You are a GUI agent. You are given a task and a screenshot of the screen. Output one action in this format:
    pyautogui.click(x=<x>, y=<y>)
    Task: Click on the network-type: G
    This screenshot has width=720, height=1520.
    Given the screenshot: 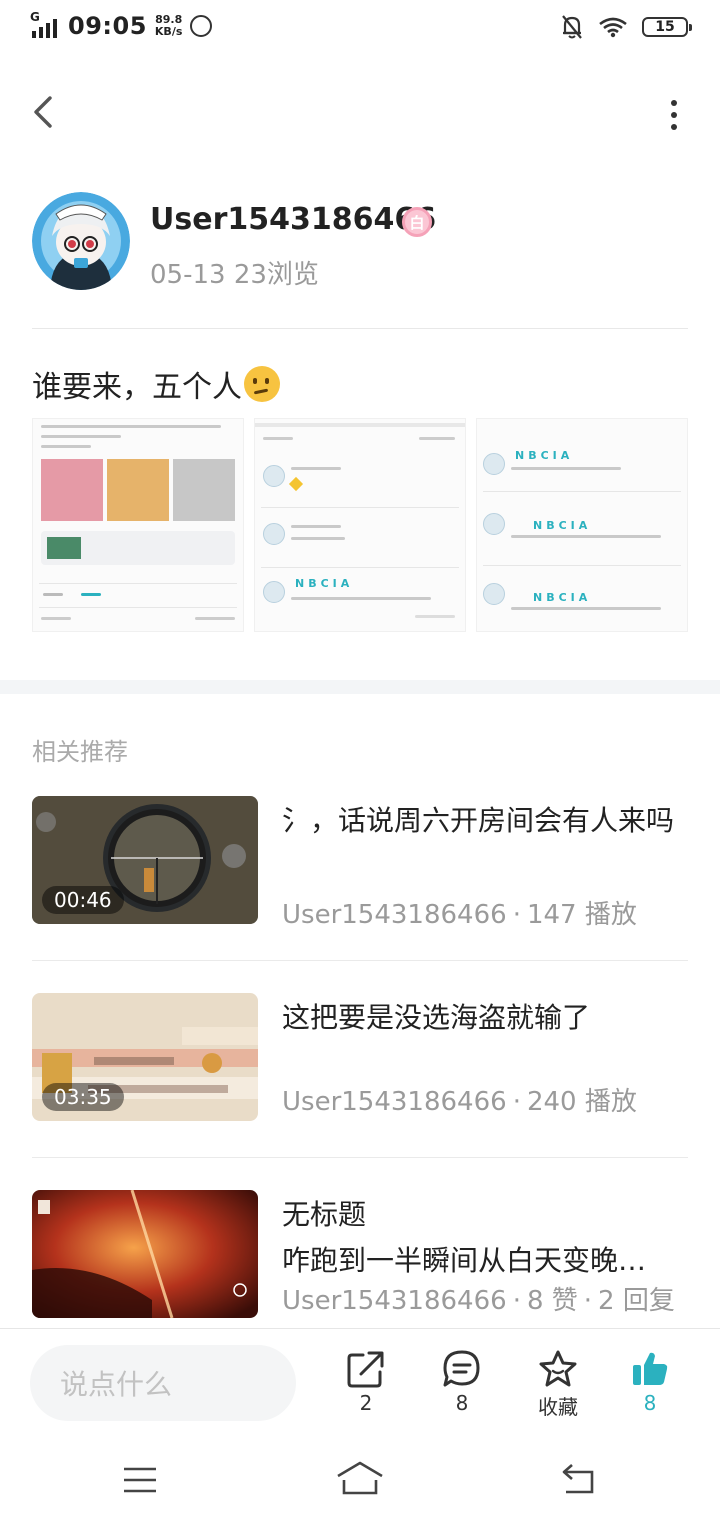 What is the action you would take?
    pyautogui.click(x=35, y=17)
    